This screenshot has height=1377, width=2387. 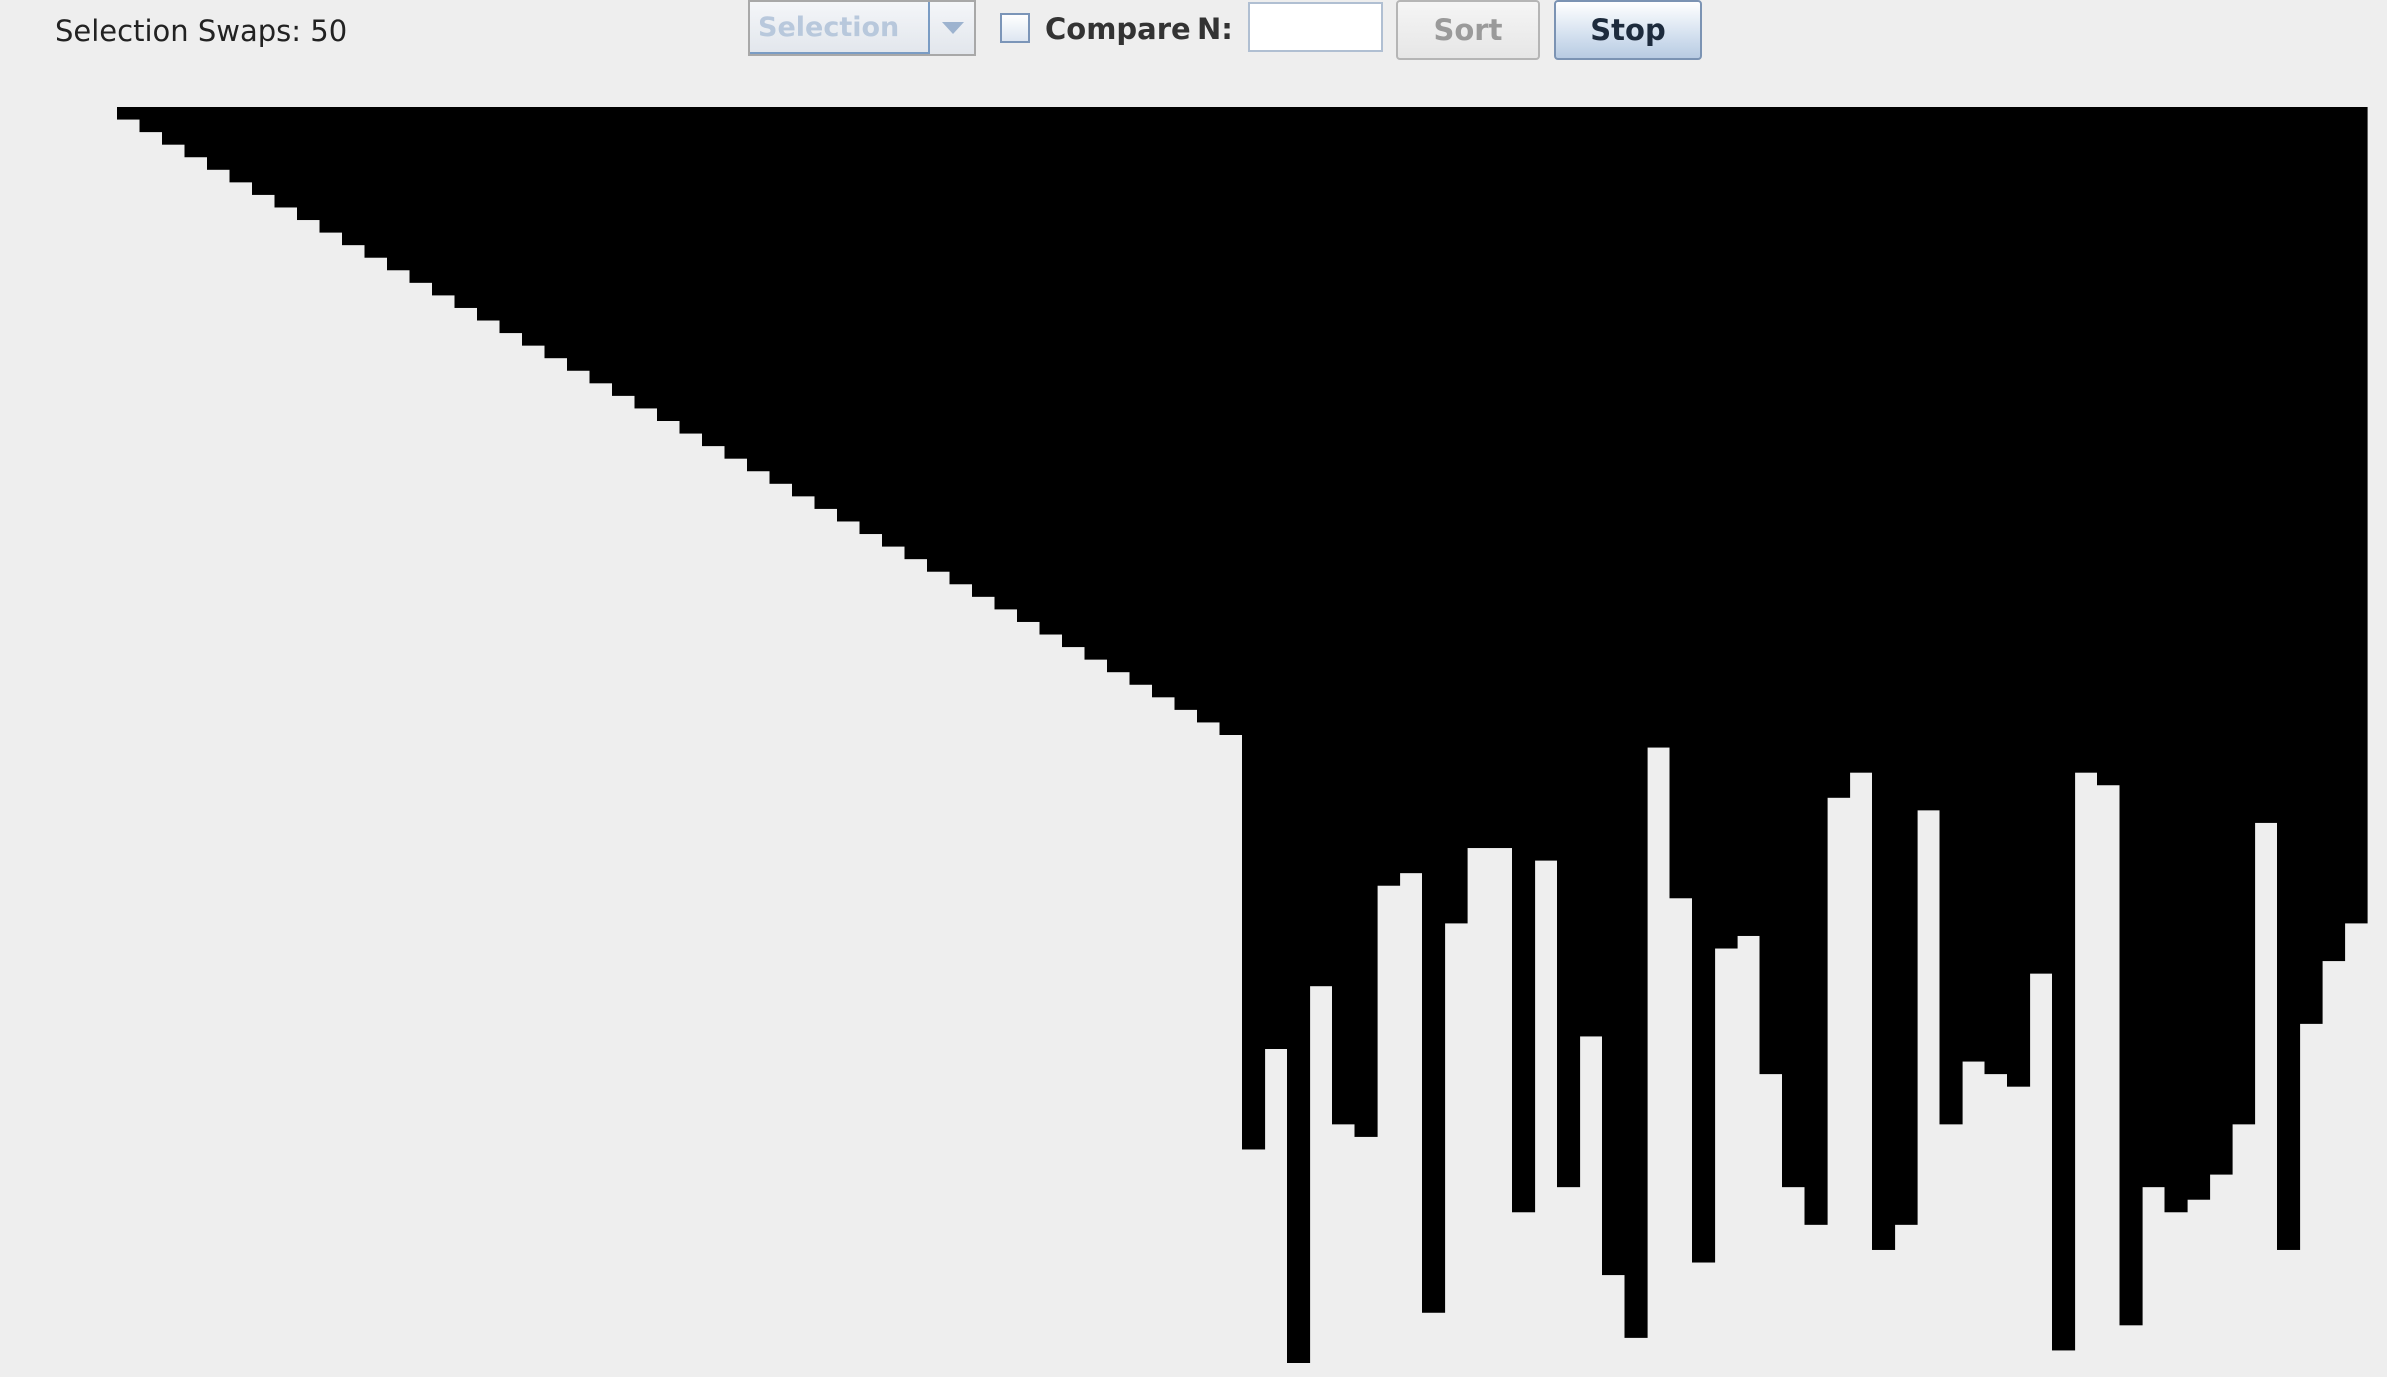 I want to click on toolbar: Selection Compare N: Sort Stop, so click(x=1193, y=30).